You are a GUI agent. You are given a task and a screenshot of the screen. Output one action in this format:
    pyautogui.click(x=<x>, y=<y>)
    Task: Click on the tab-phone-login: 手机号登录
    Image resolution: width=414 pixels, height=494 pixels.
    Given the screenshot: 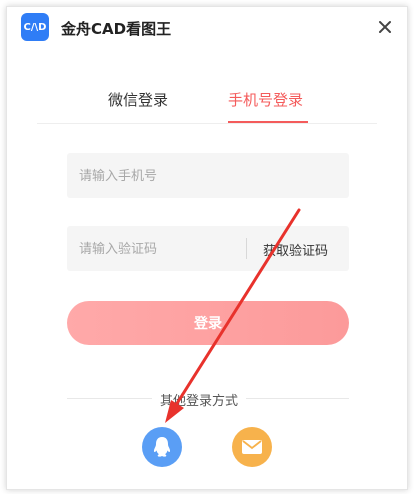 What is the action you would take?
    pyautogui.click(x=265, y=99)
    